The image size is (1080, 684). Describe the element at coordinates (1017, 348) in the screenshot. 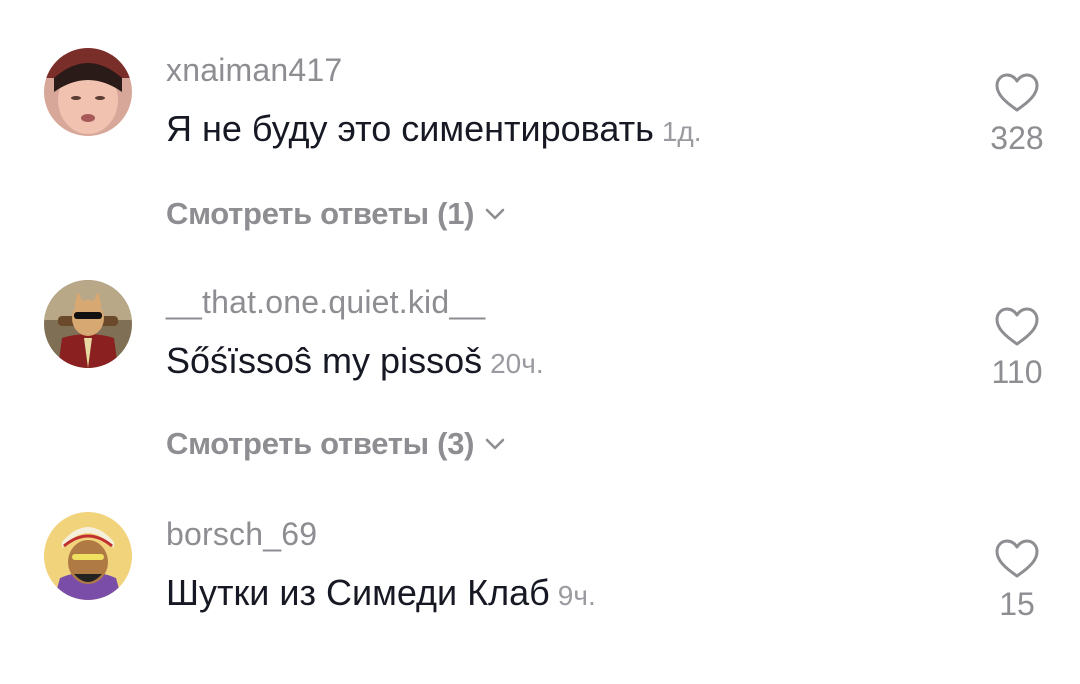

I see `like-button: 110` at that location.